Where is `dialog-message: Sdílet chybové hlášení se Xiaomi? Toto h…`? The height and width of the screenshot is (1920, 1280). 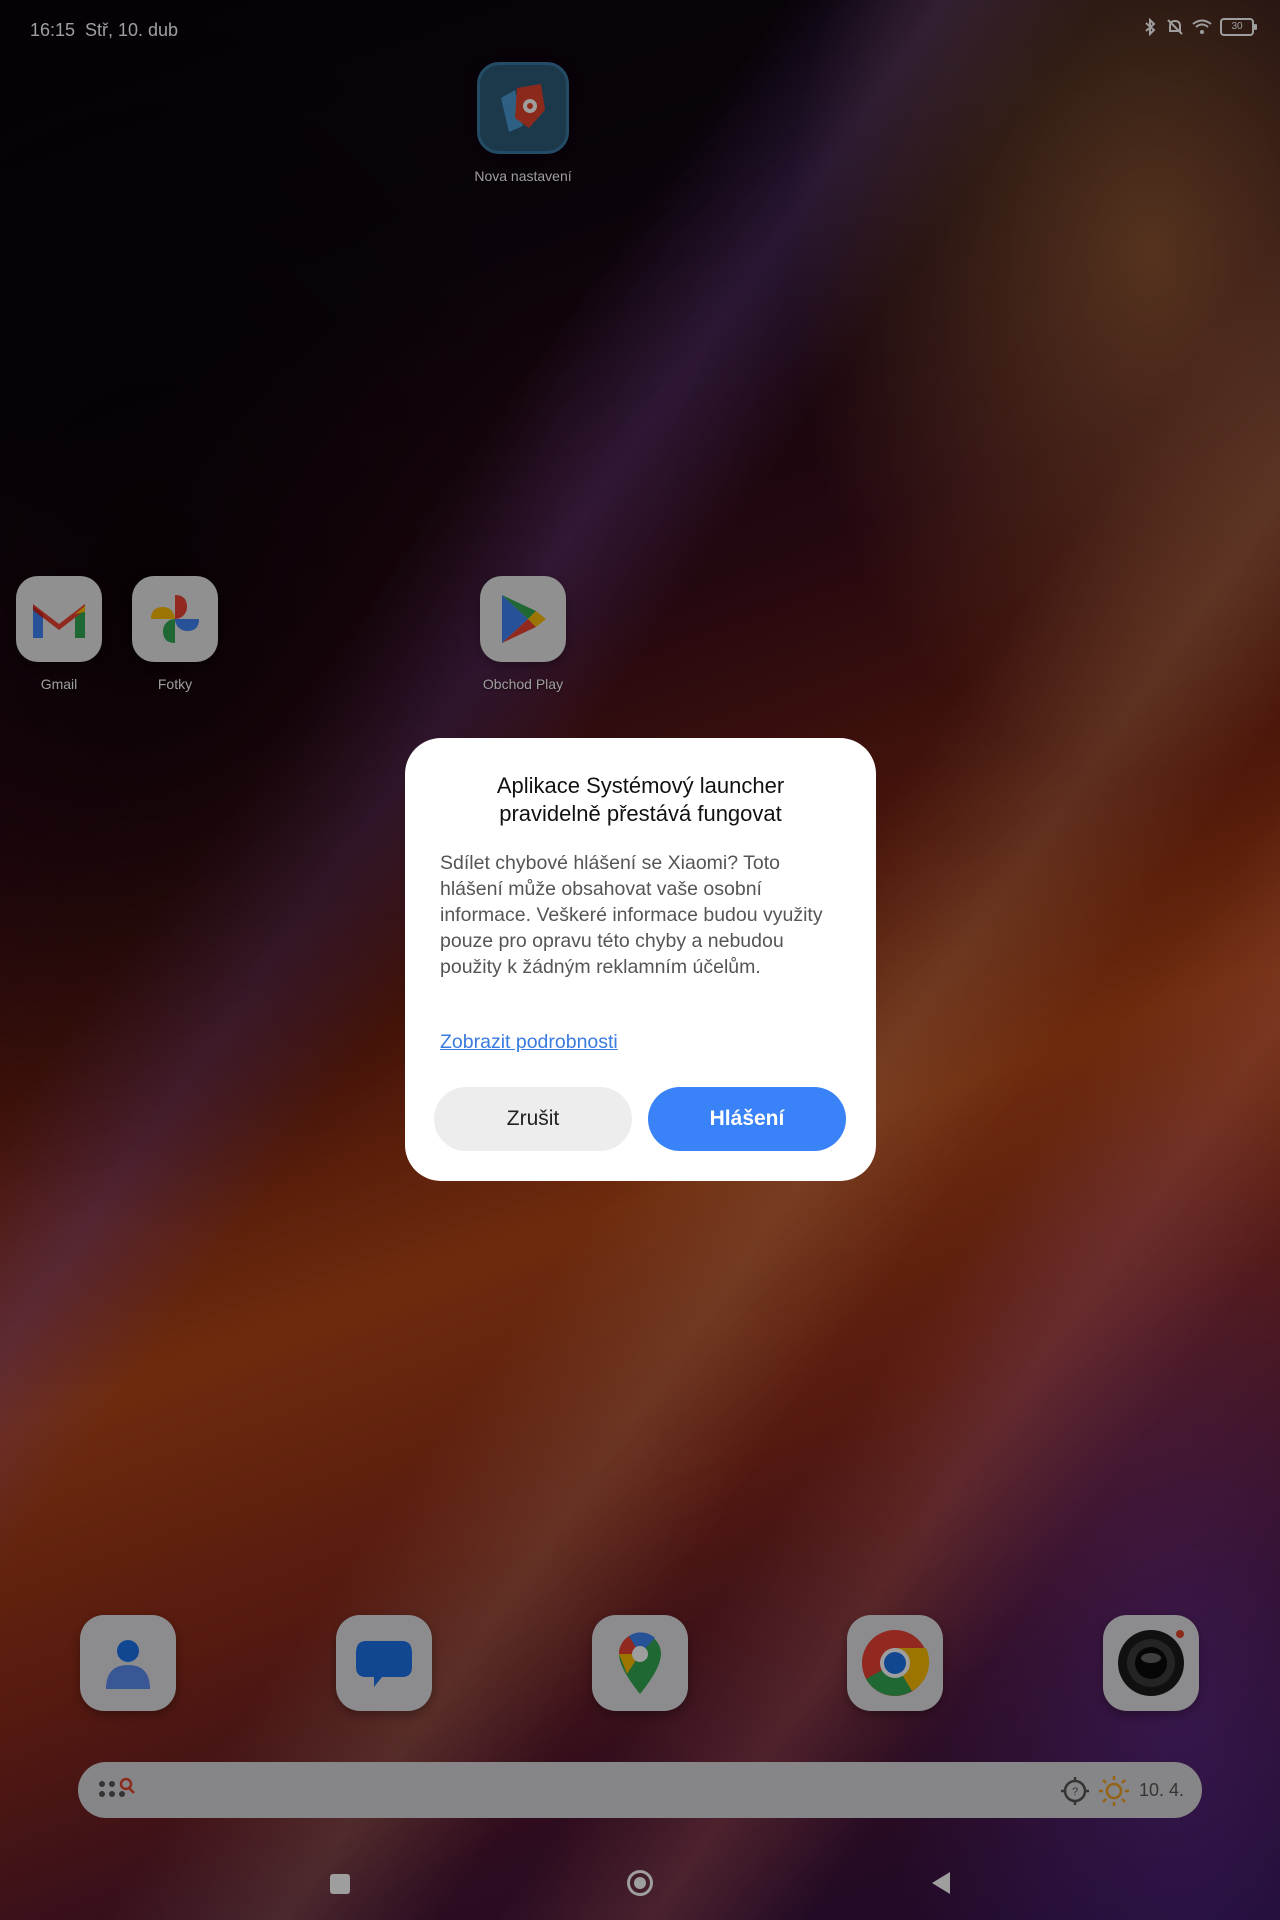 dialog-message: Sdílet chybové hlášení se Xiaomi? Toto h… is located at coordinates (631, 915).